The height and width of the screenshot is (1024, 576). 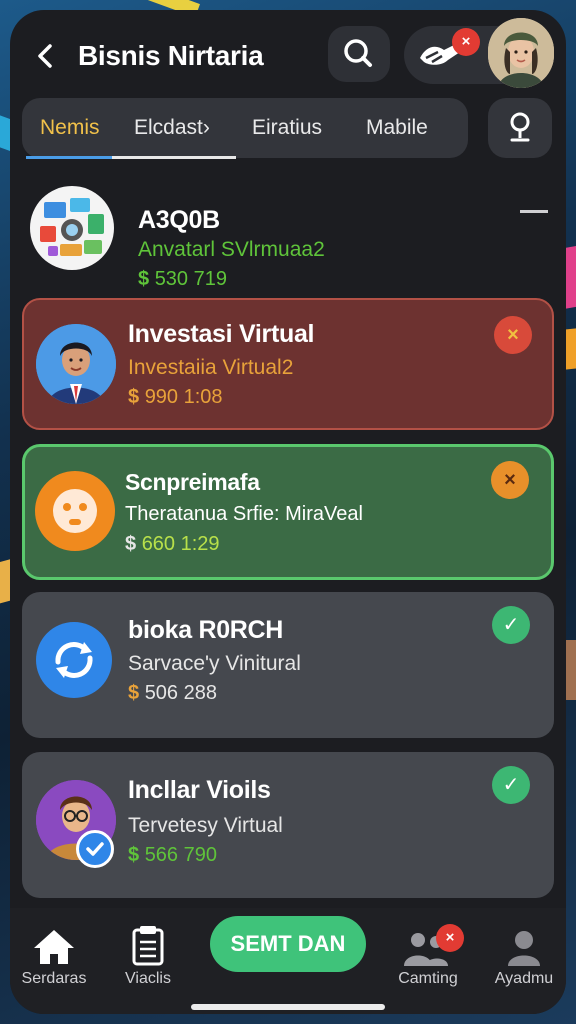 What do you see at coordinates (288, 55) in the screenshot?
I see `app-header: Bisnis Nirtaria ×` at bounding box center [288, 55].